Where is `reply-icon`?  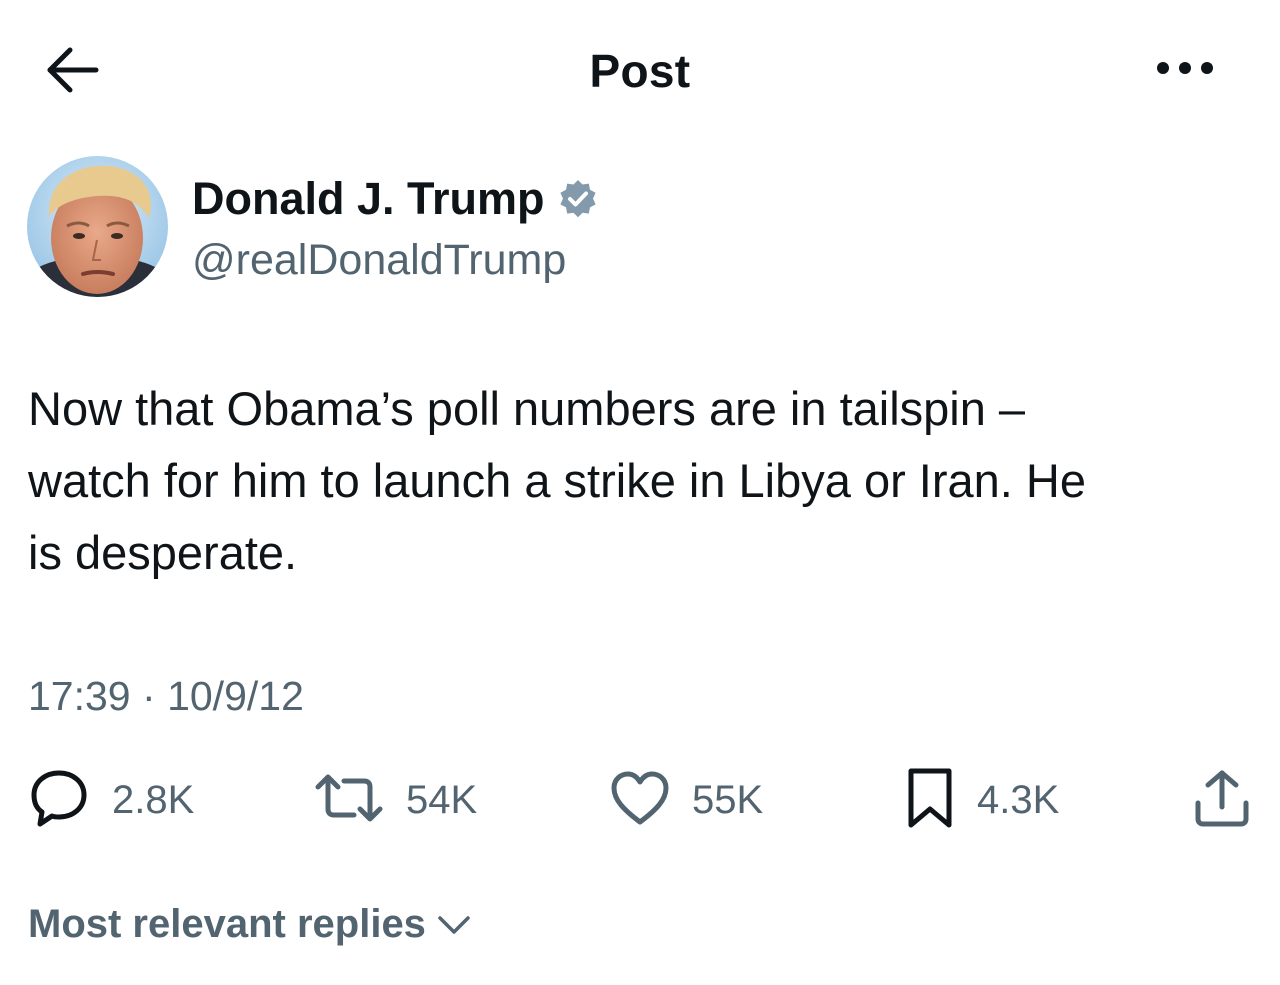 reply-icon is located at coordinates (59, 800).